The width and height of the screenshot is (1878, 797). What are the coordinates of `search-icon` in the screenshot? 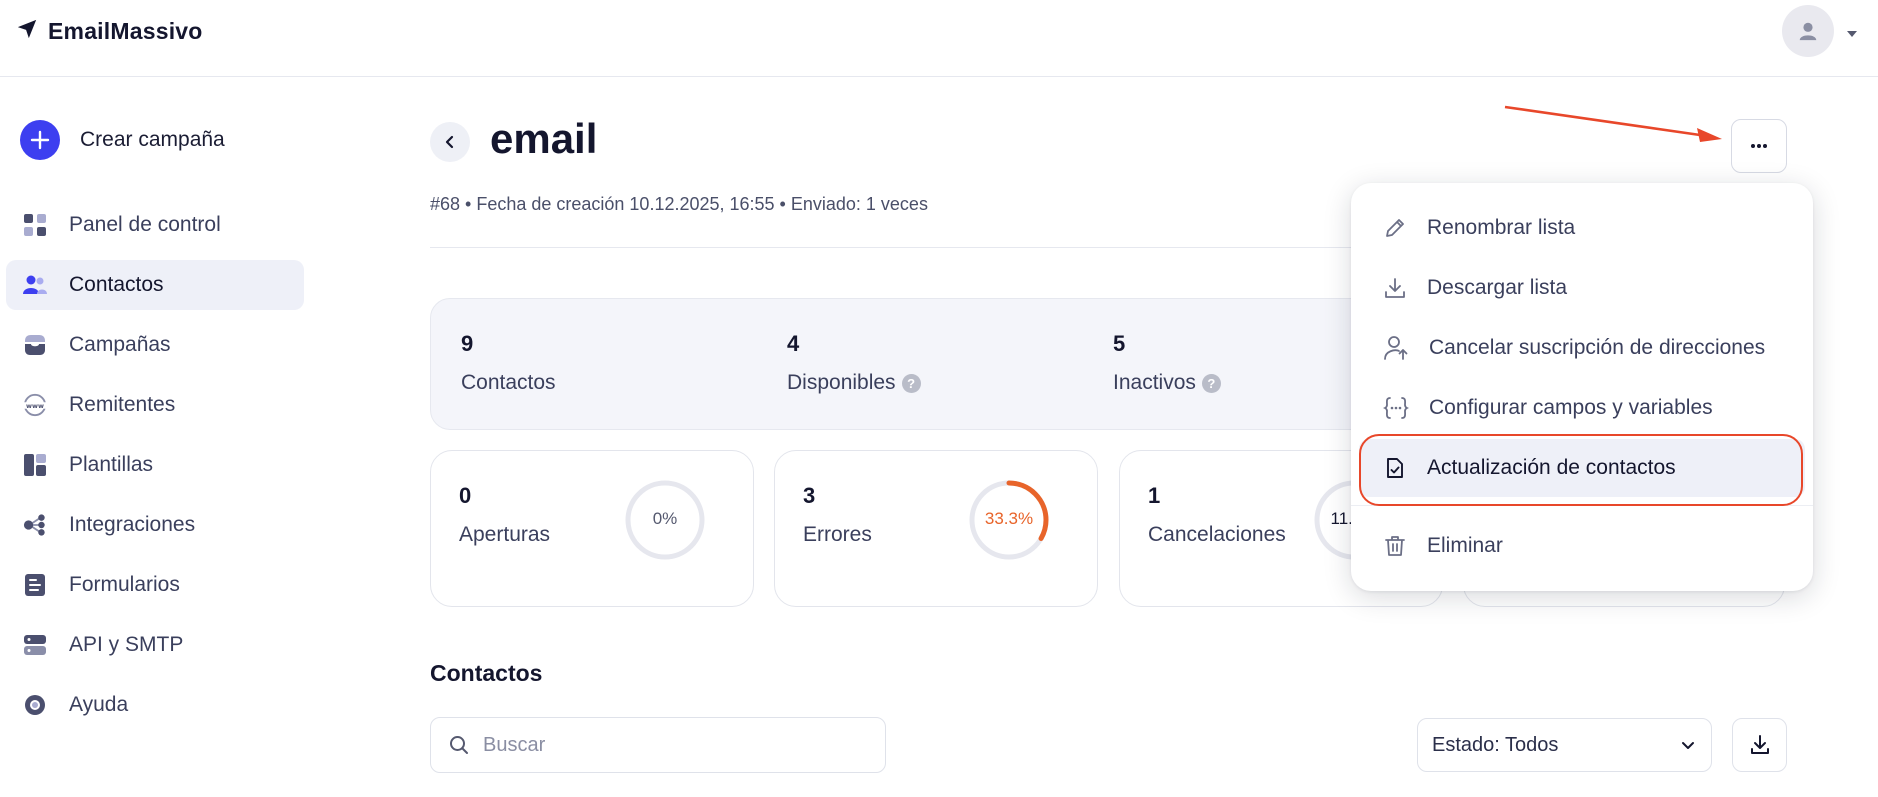 It's located at (459, 745).